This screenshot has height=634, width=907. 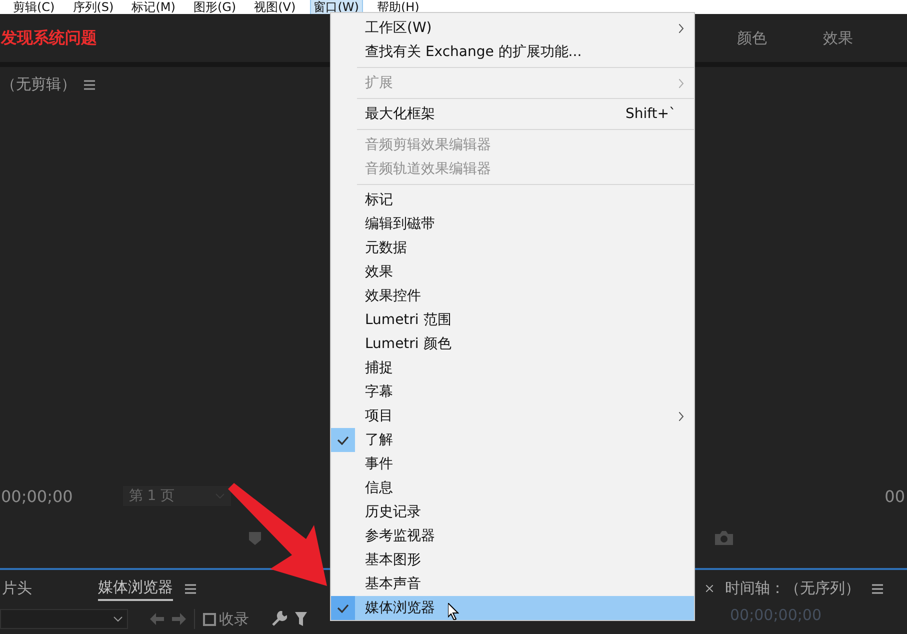 I want to click on ingest-checkbox: 收录, so click(x=226, y=619).